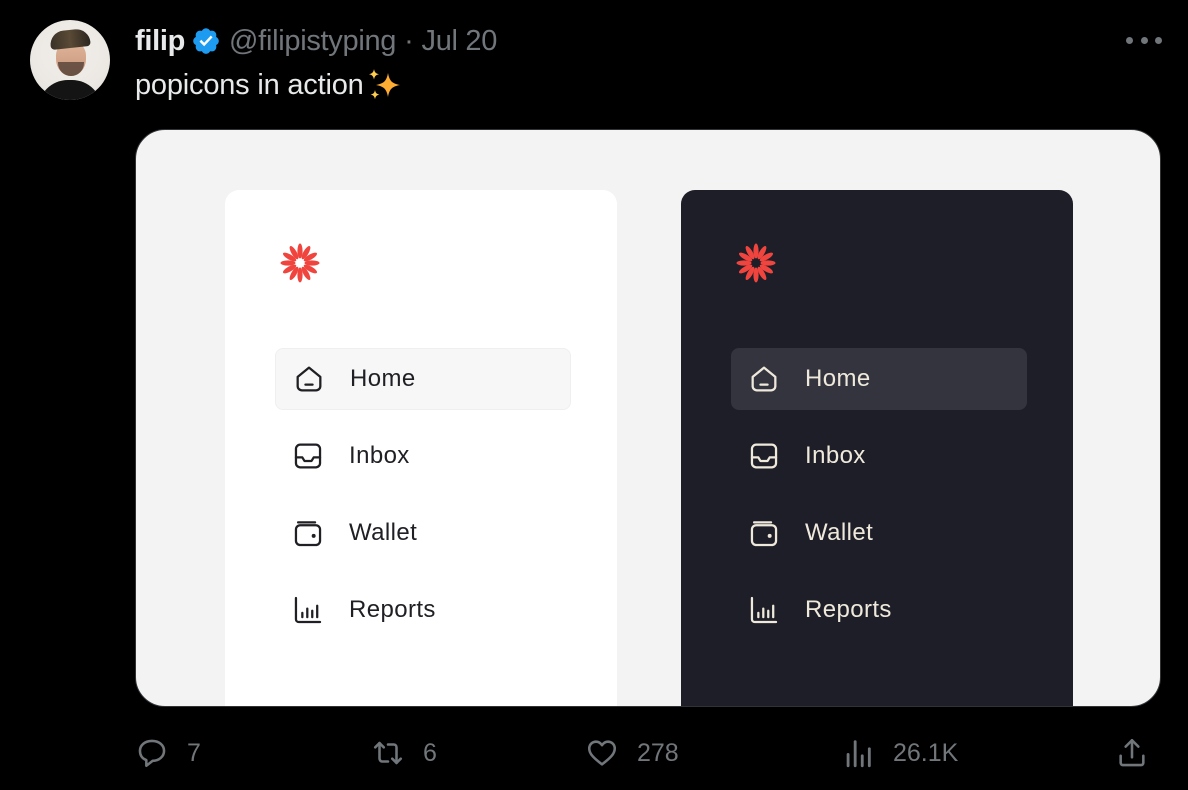 This screenshot has height=790, width=1188. What do you see at coordinates (926, 752) in the screenshot?
I see `view-count: 26.1K` at bounding box center [926, 752].